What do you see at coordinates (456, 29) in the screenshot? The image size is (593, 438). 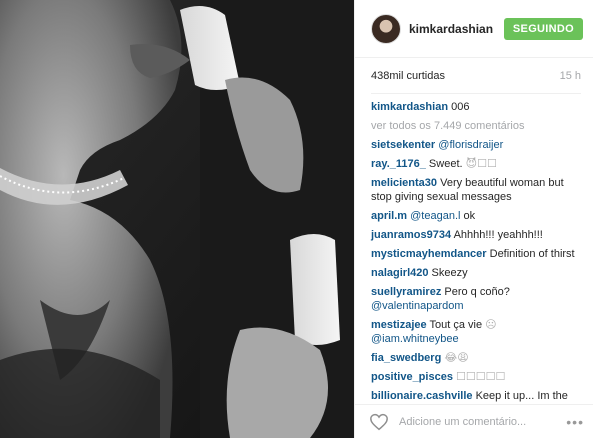 I see `post-username: kimkardashian` at bounding box center [456, 29].